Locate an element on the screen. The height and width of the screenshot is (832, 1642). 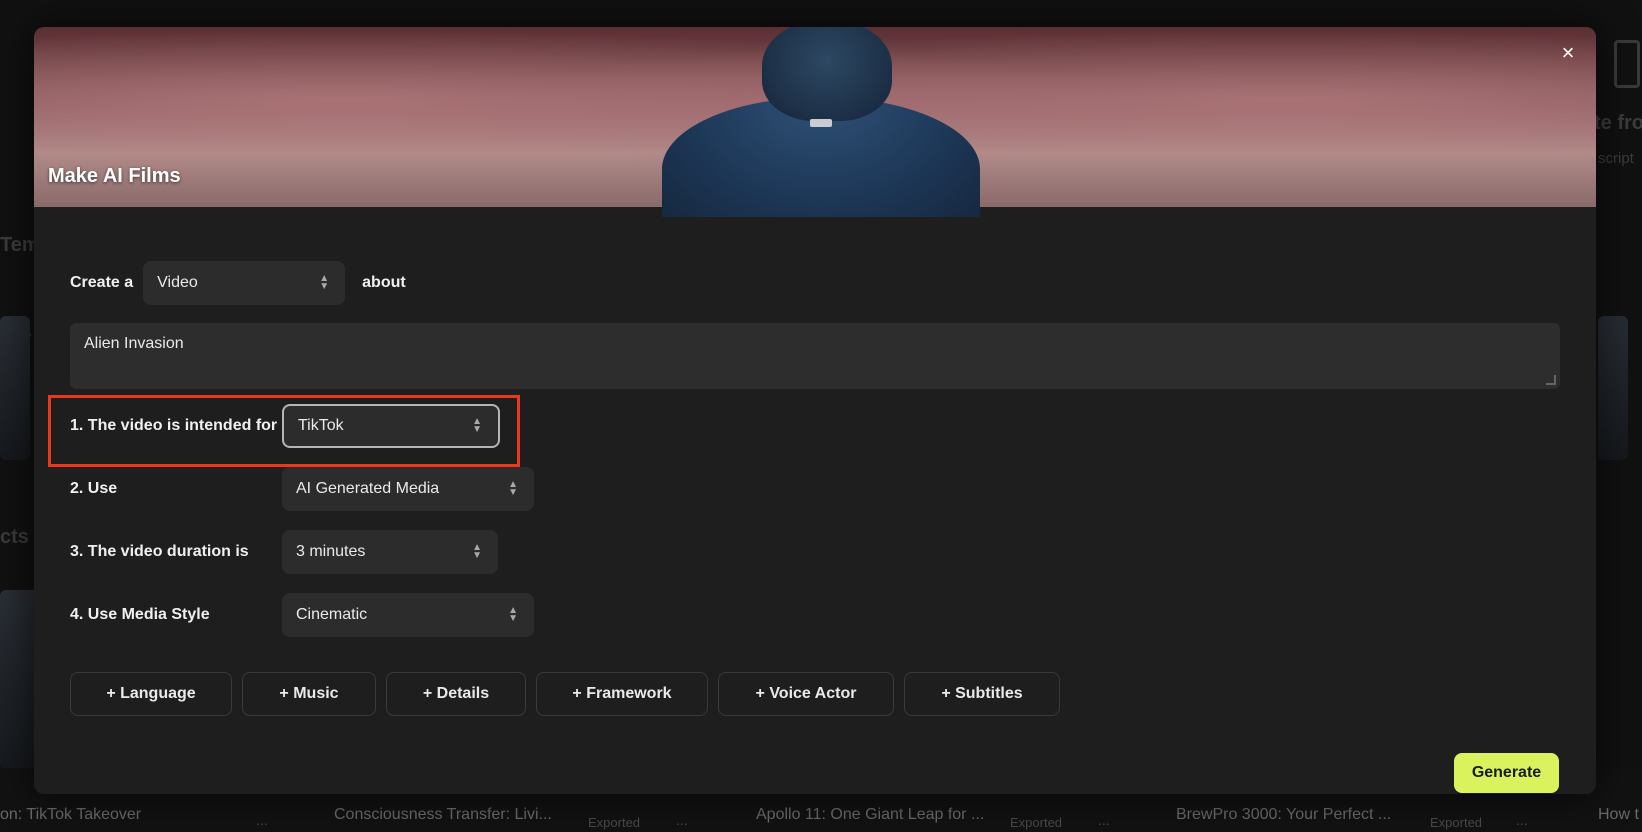
platform-select-value: TikTok is located at coordinates (321, 425).